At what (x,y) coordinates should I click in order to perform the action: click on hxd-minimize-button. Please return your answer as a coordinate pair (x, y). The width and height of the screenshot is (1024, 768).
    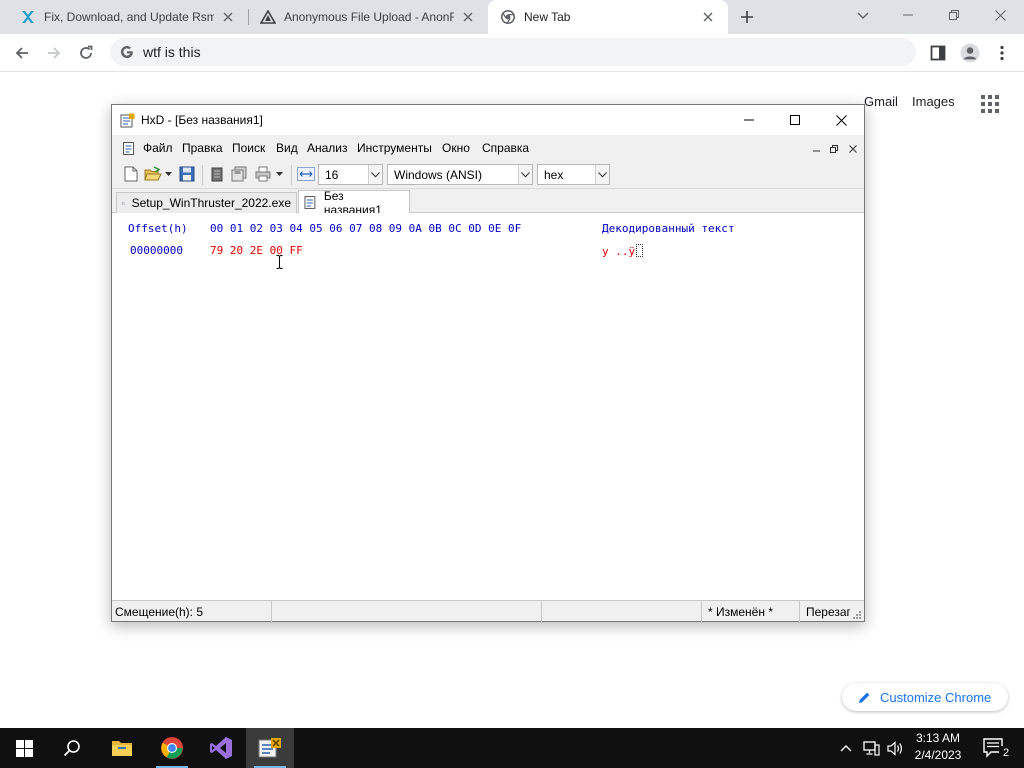
    Looking at the image, I should click on (749, 120).